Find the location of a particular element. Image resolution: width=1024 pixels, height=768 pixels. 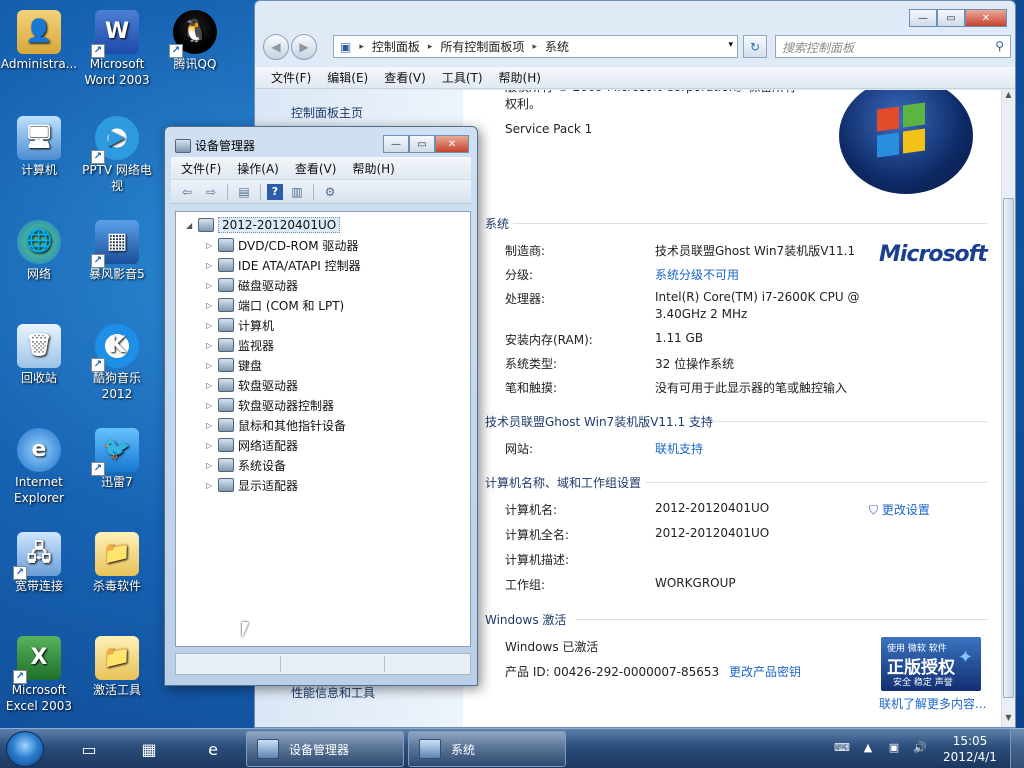

tree-item-network: ▷ 网络适配器 is located at coordinates (252, 445).